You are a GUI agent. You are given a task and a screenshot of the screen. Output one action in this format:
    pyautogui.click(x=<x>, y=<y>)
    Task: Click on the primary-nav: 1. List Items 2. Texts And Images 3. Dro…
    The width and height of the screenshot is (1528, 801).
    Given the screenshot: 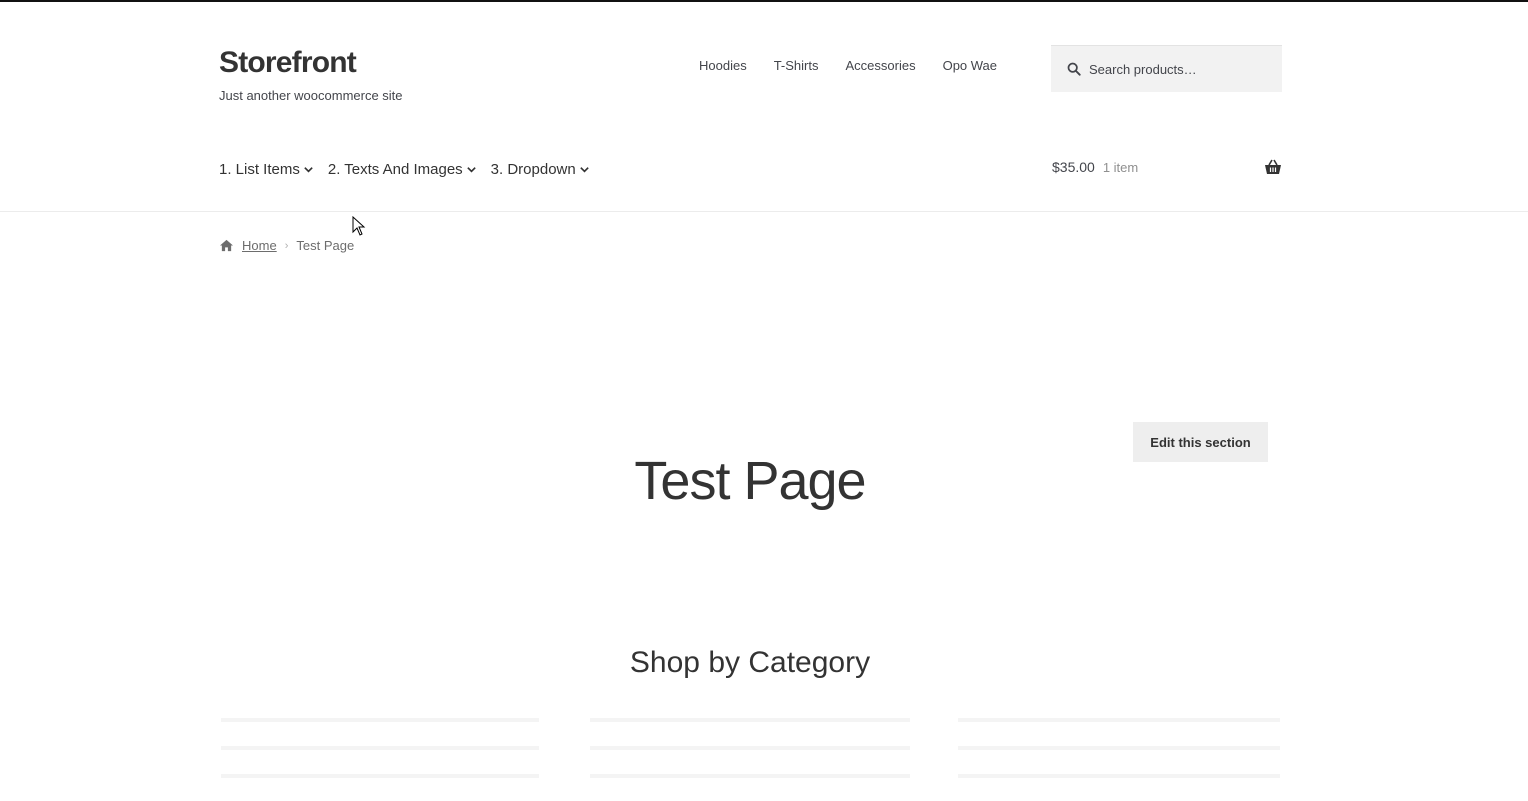 What is the action you would take?
    pyautogui.click(x=404, y=169)
    